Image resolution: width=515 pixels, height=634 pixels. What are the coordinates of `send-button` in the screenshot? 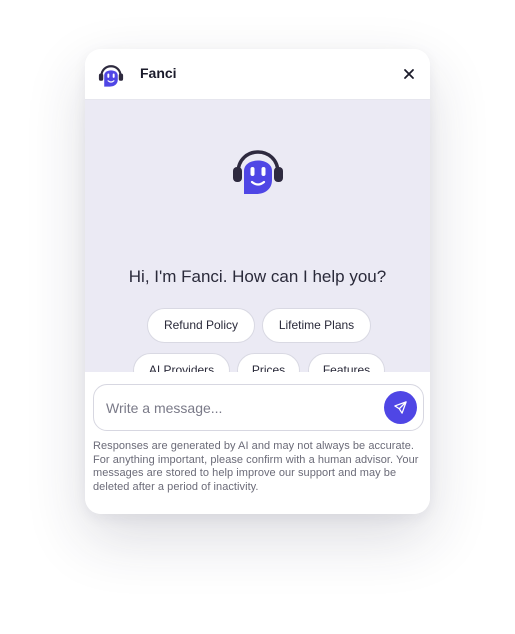 It's located at (400, 407).